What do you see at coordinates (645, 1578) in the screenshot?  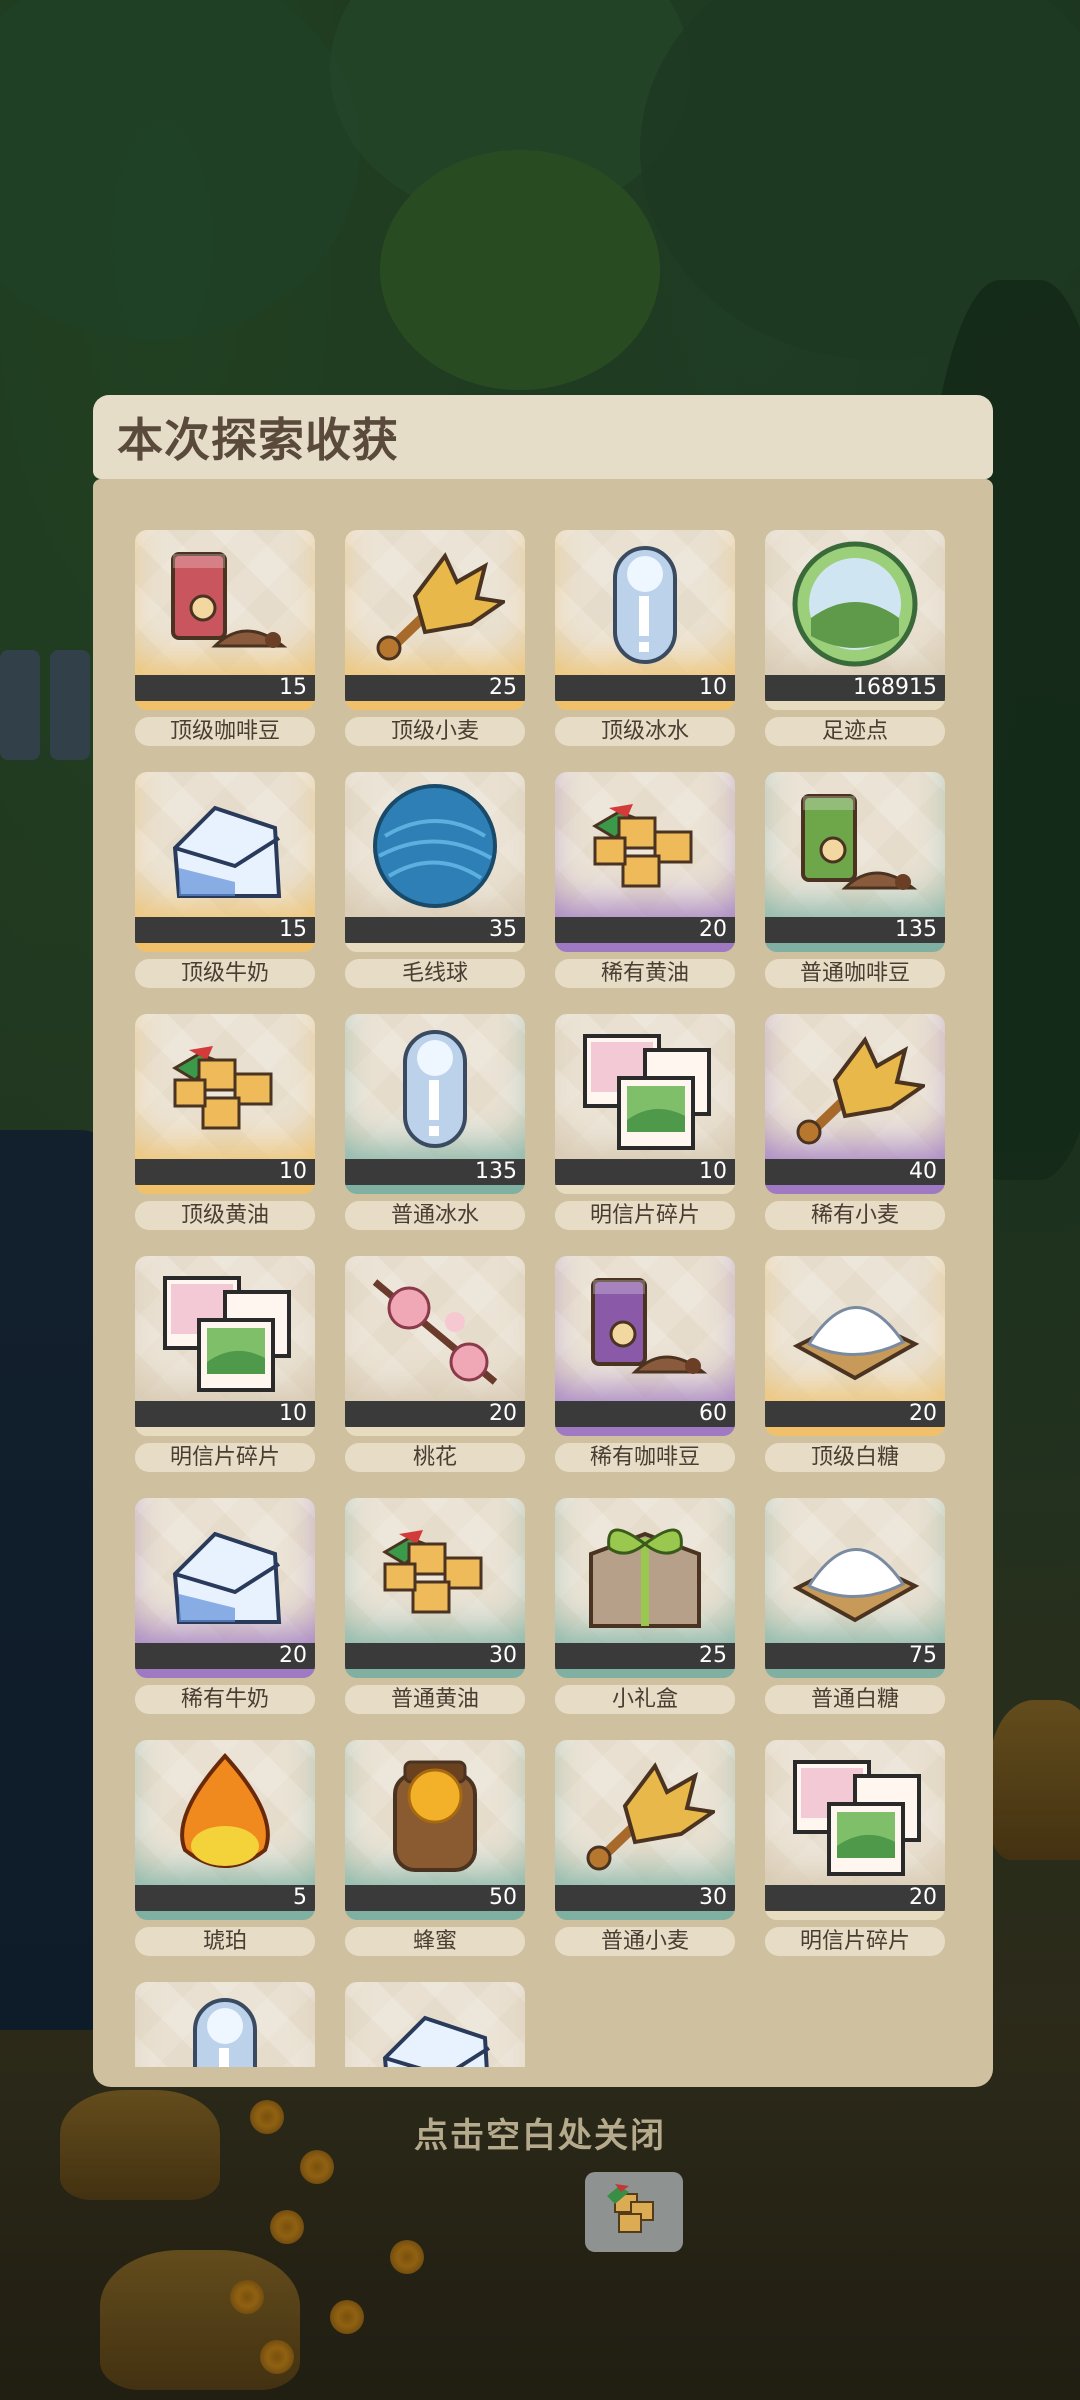 I see `gift-box-icon` at bounding box center [645, 1578].